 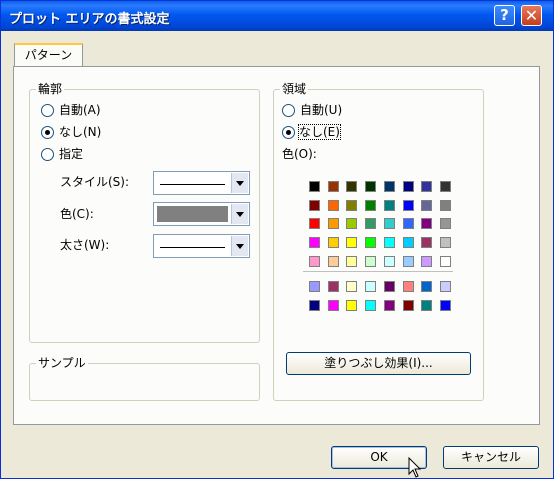 I want to click on cancel-label: キャンセル, so click(x=490, y=457).